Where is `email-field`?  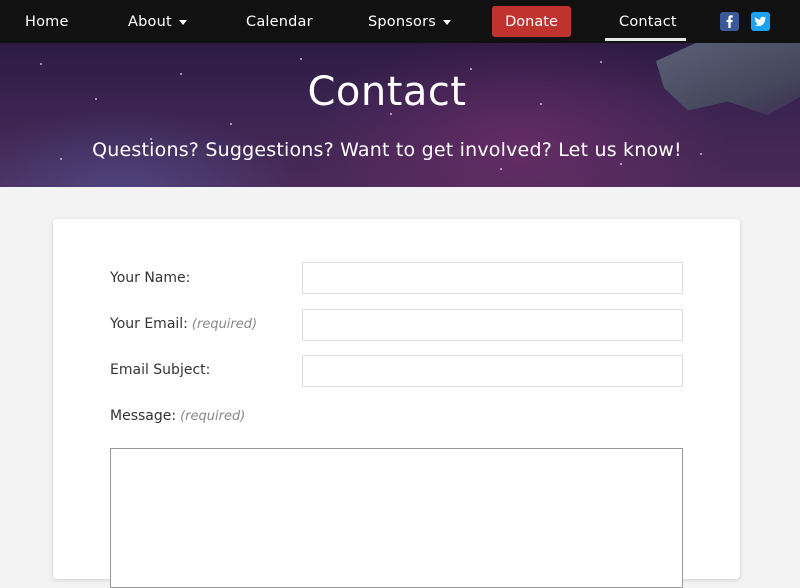
email-field is located at coordinates (492, 325).